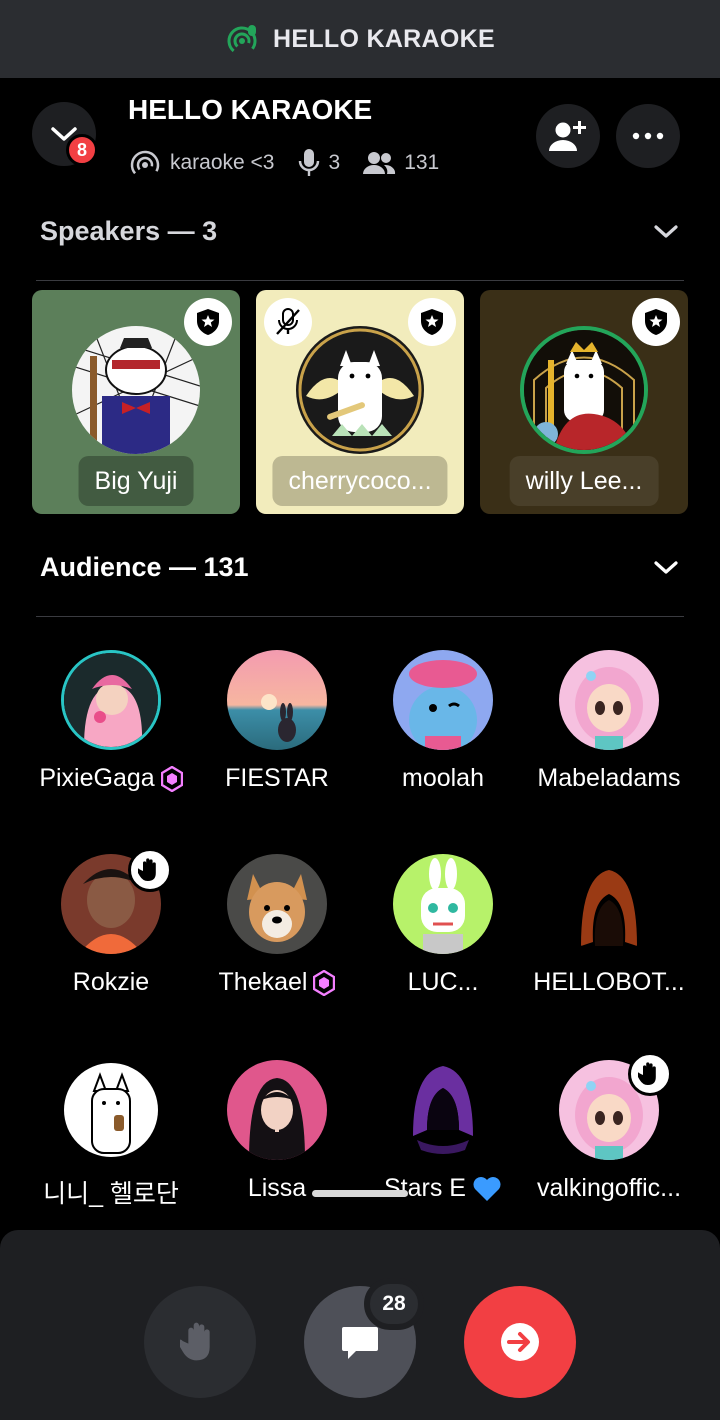  What do you see at coordinates (360, 231) in the screenshot?
I see `speakers-header: Speakers — 3` at bounding box center [360, 231].